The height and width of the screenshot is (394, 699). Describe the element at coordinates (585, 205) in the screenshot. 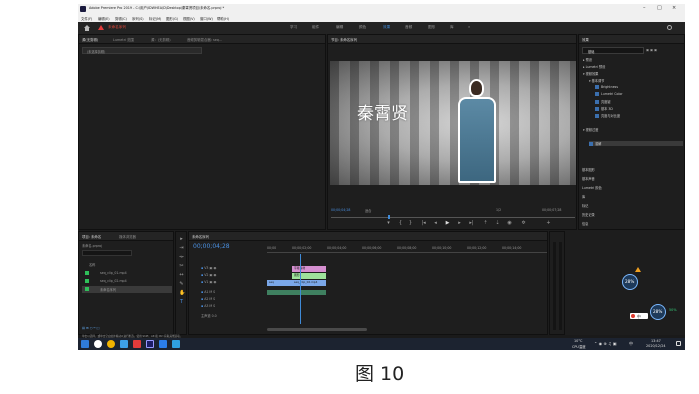

I see `section-markers: 标记` at that location.